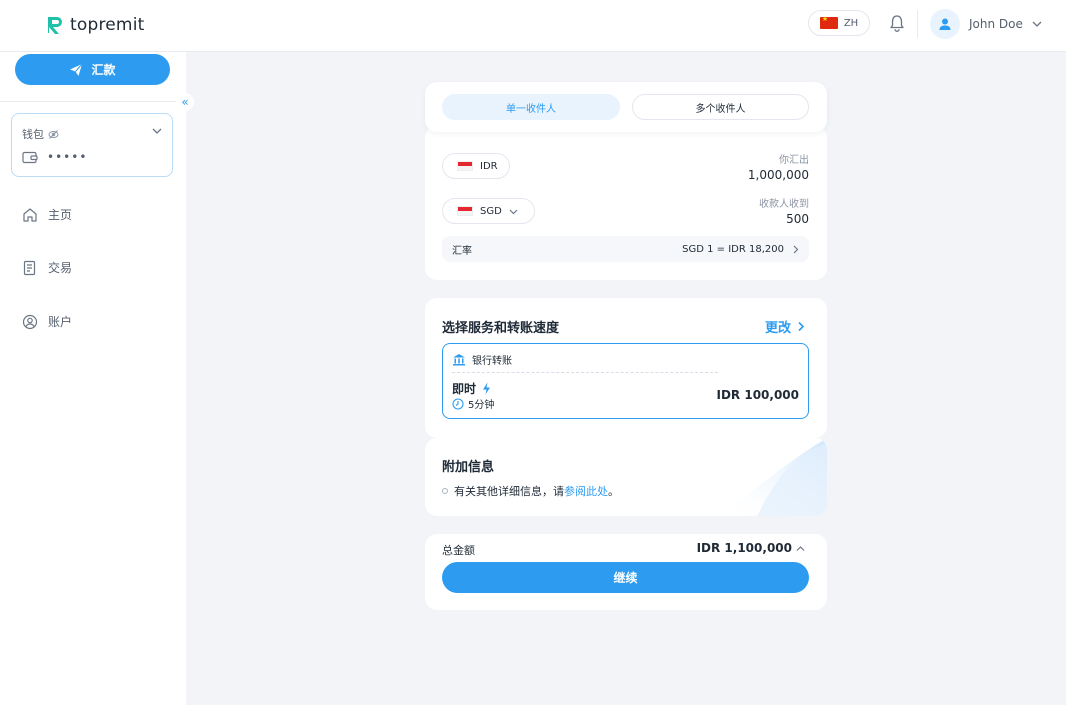  Describe the element at coordinates (626, 107) in the screenshot. I see `recipient-tabs: 单一收件人 多个收件人` at that location.